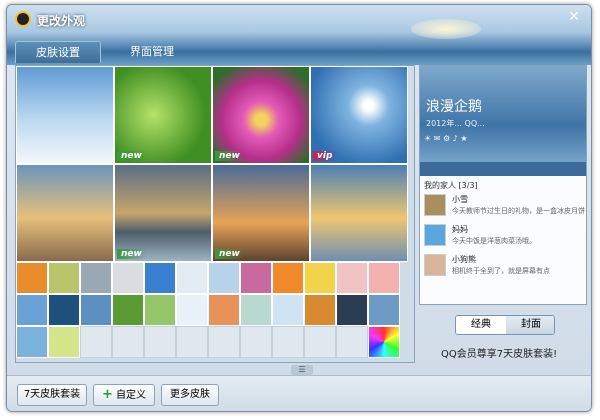 The width and height of the screenshot is (600, 420). Describe the element at coordinates (503, 169) in the screenshot. I see `preview-tab-bar` at that location.